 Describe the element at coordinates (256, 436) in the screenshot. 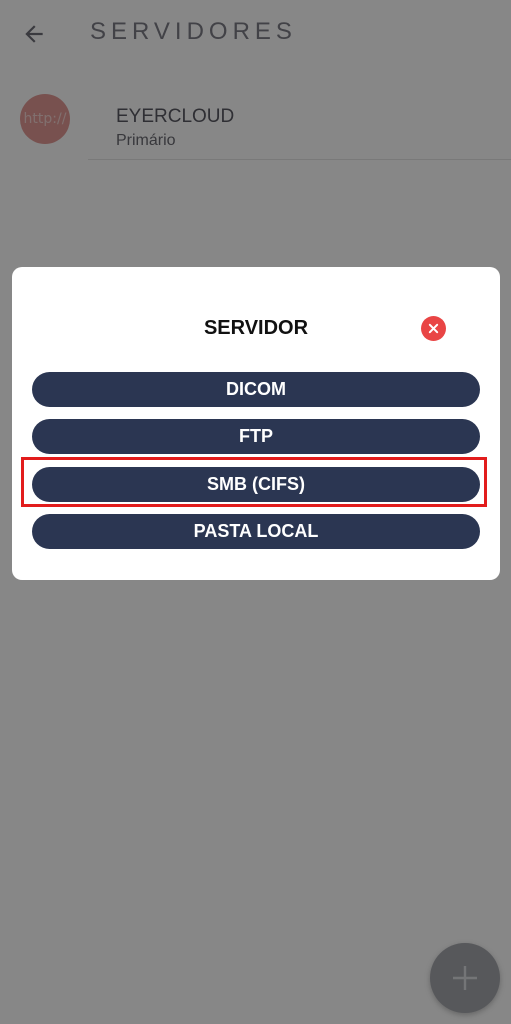

I see `option-ftp-button: FTP` at that location.